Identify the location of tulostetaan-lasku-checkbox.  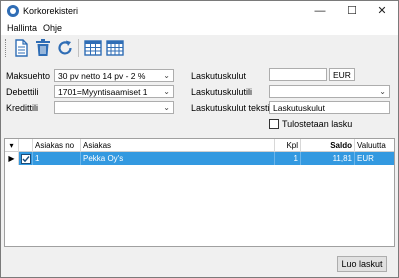
(274, 124).